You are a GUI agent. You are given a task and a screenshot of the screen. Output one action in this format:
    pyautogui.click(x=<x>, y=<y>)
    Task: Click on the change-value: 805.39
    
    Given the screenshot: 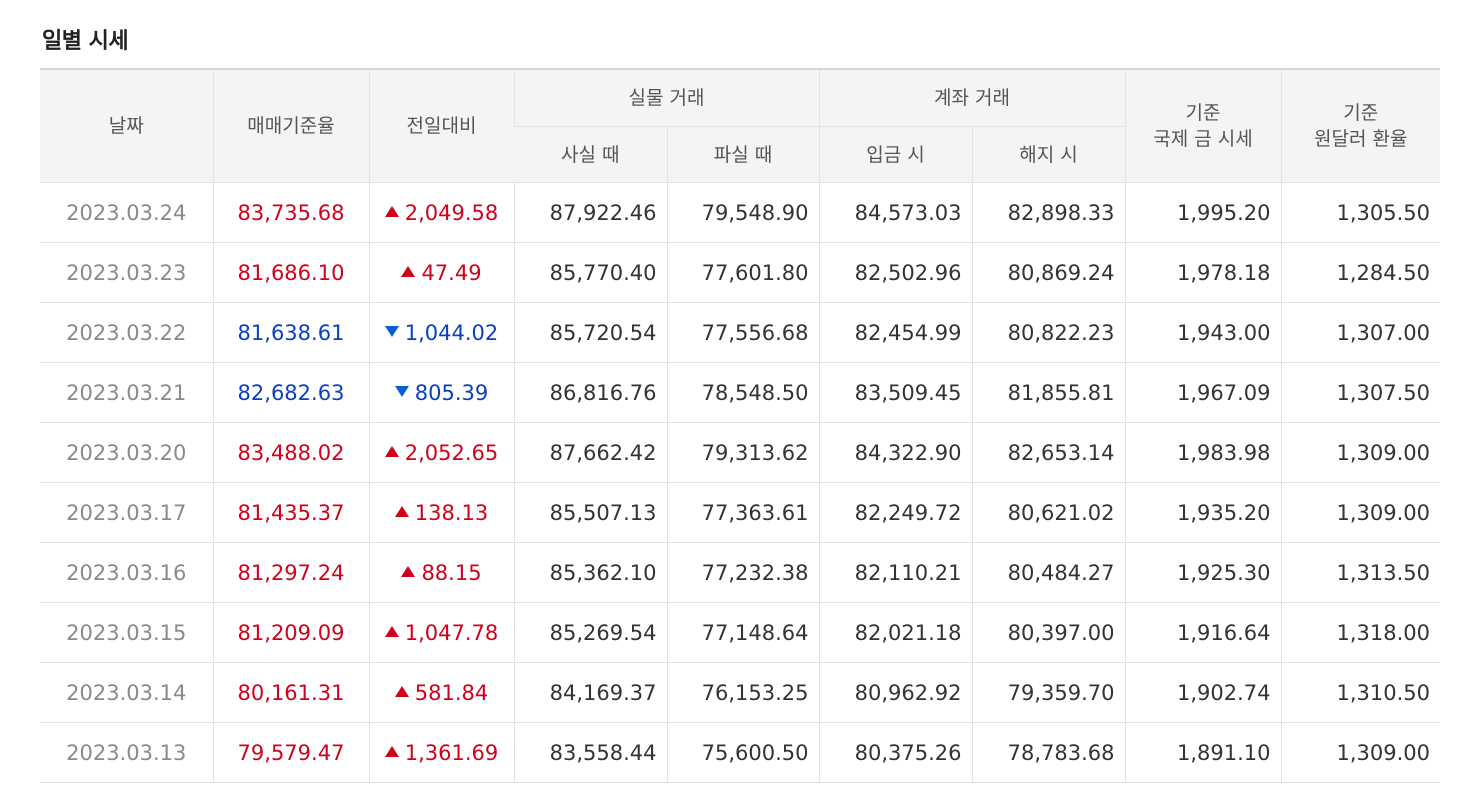 What is the action you would take?
    pyautogui.click(x=451, y=392)
    